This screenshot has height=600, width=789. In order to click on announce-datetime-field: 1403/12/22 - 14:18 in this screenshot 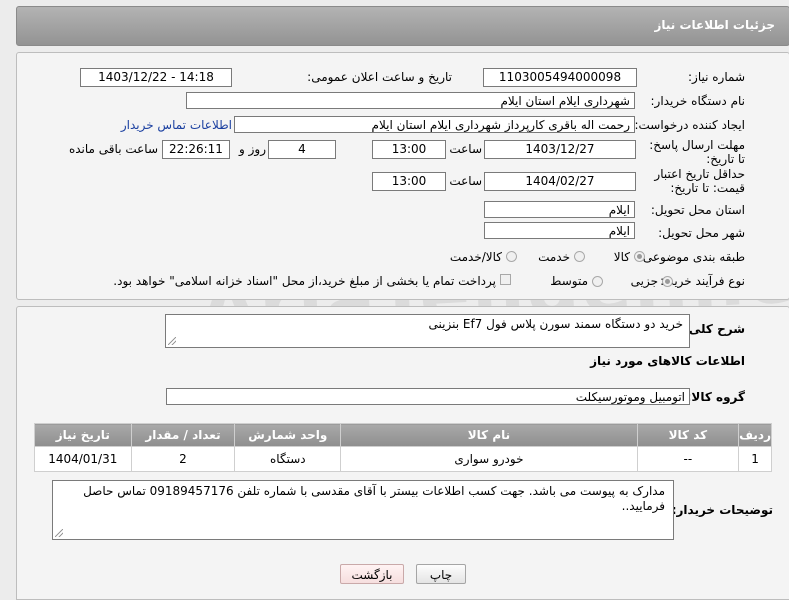, I will do `click(156, 77)`.